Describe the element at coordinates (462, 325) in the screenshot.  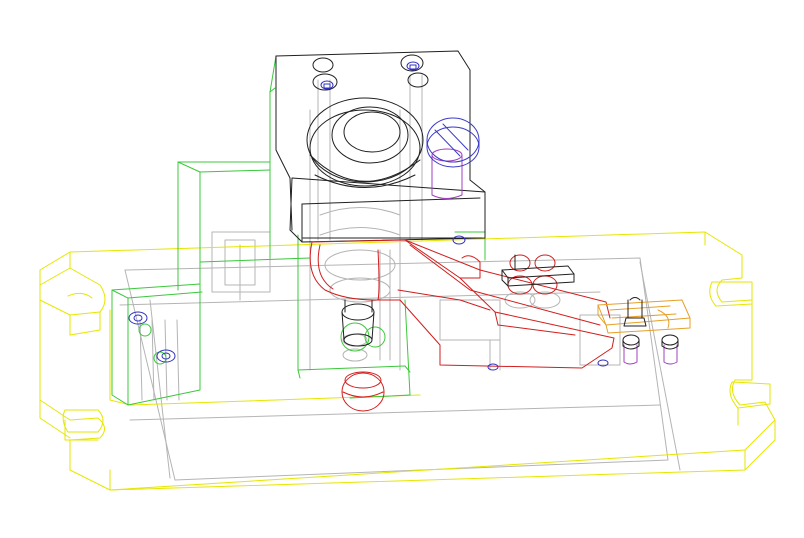
I see `actuator-arm` at that location.